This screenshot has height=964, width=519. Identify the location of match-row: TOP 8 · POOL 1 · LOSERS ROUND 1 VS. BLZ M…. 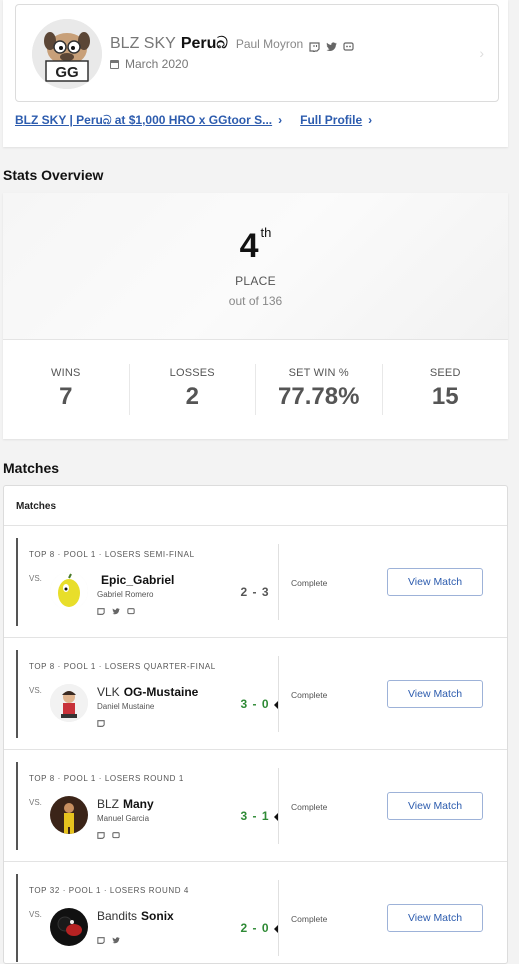
(255, 806).